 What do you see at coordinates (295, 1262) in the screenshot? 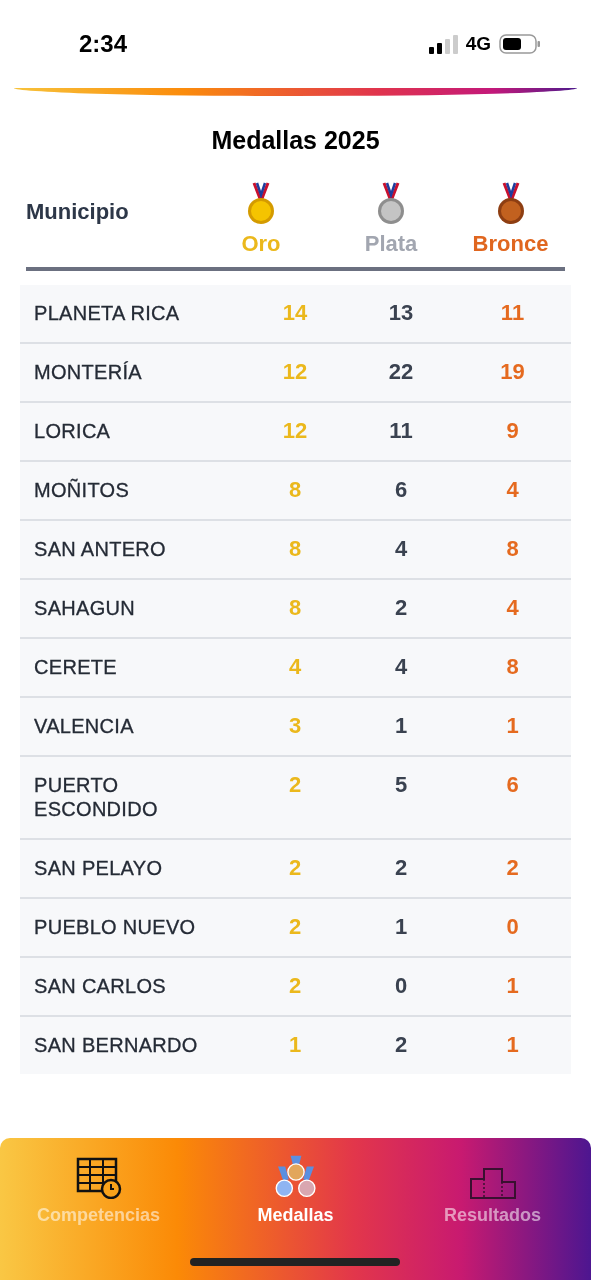
I see `home-indicator` at bounding box center [295, 1262].